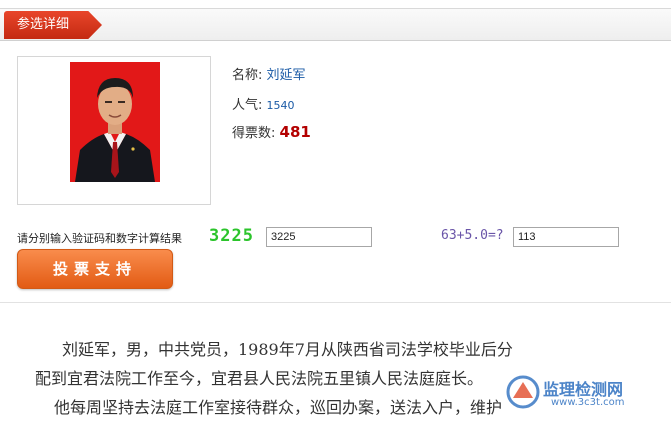 Image resolution: width=671 pixels, height=422 pixels. Describe the element at coordinates (53, 25) in the screenshot. I see `tab-candidate-detail: 参选详细` at that location.